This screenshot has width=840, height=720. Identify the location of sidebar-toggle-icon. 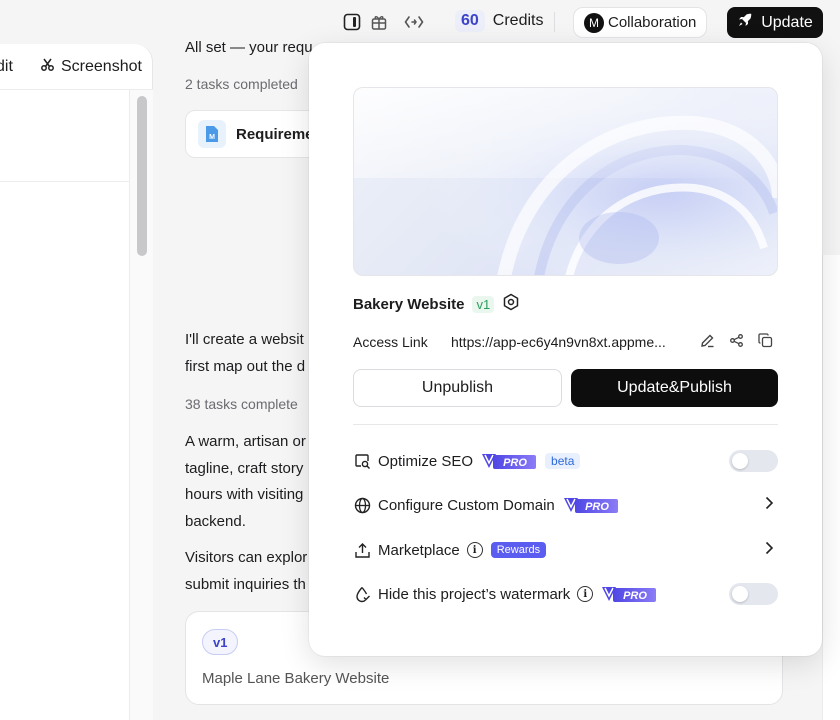
(352, 22).